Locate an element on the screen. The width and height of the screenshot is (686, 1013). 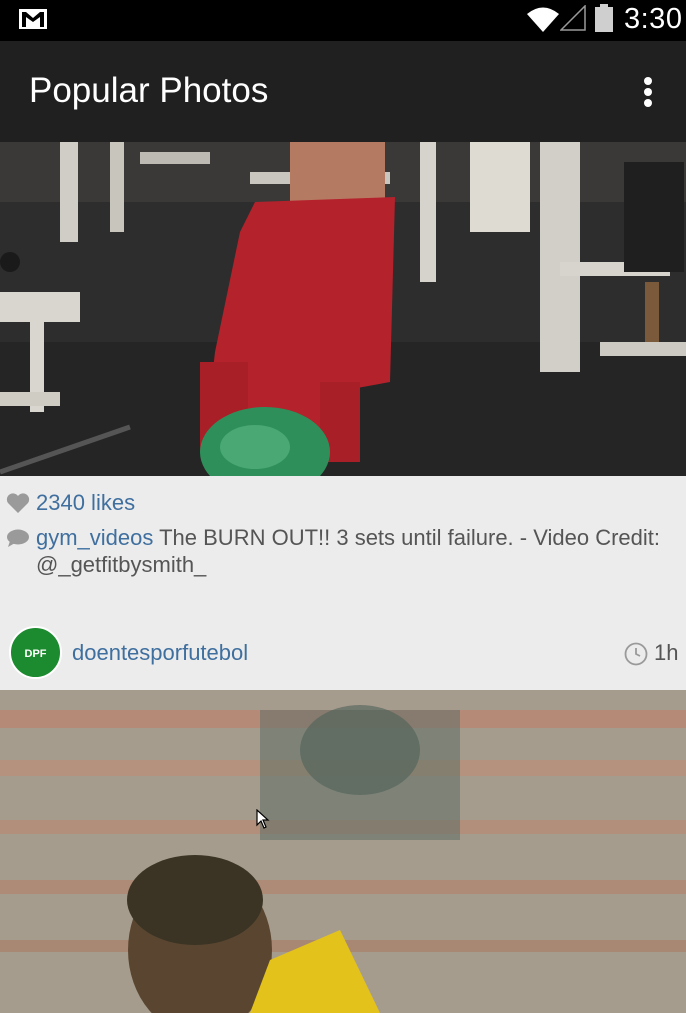
post-time-ago: 1h is located at coordinates (666, 652).